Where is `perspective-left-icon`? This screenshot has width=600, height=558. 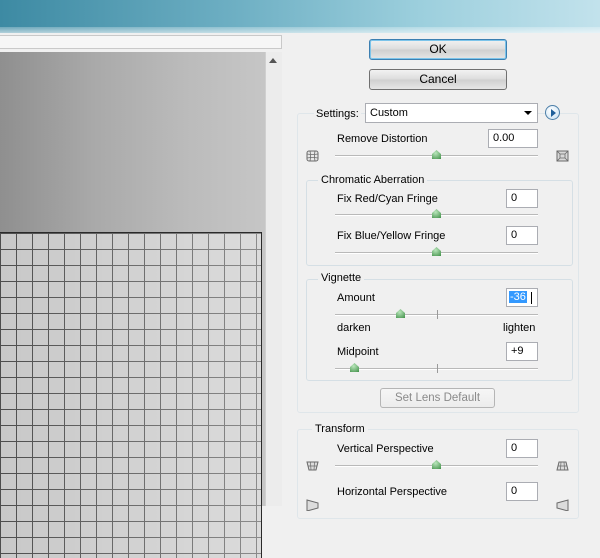 perspective-left-icon is located at coordinates (312, 505).